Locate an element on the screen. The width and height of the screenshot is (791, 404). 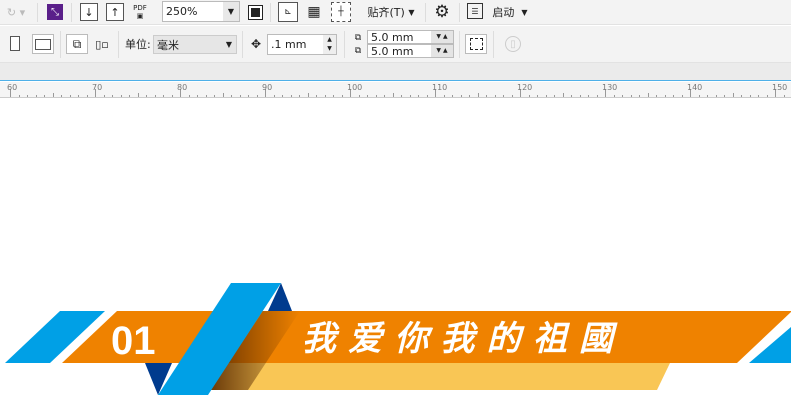
yellow-band is located at coordinates (435, 376).